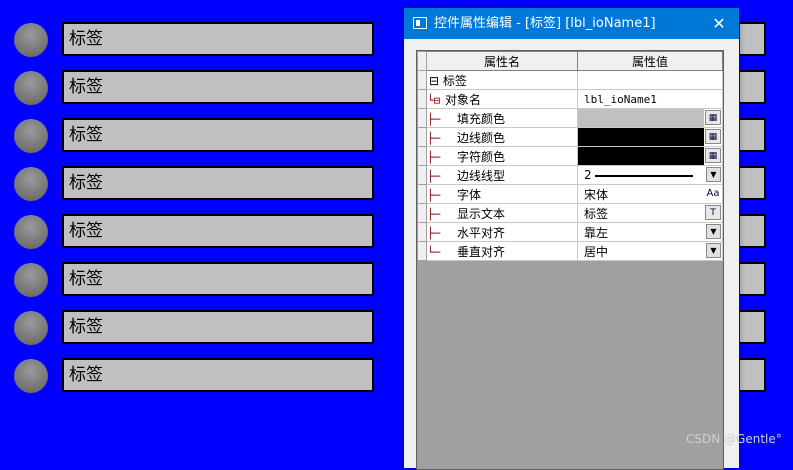 The height and width of the screenshot is (470, 793). I want to click on prop-name: 垂直对齐, so click(481, 251).